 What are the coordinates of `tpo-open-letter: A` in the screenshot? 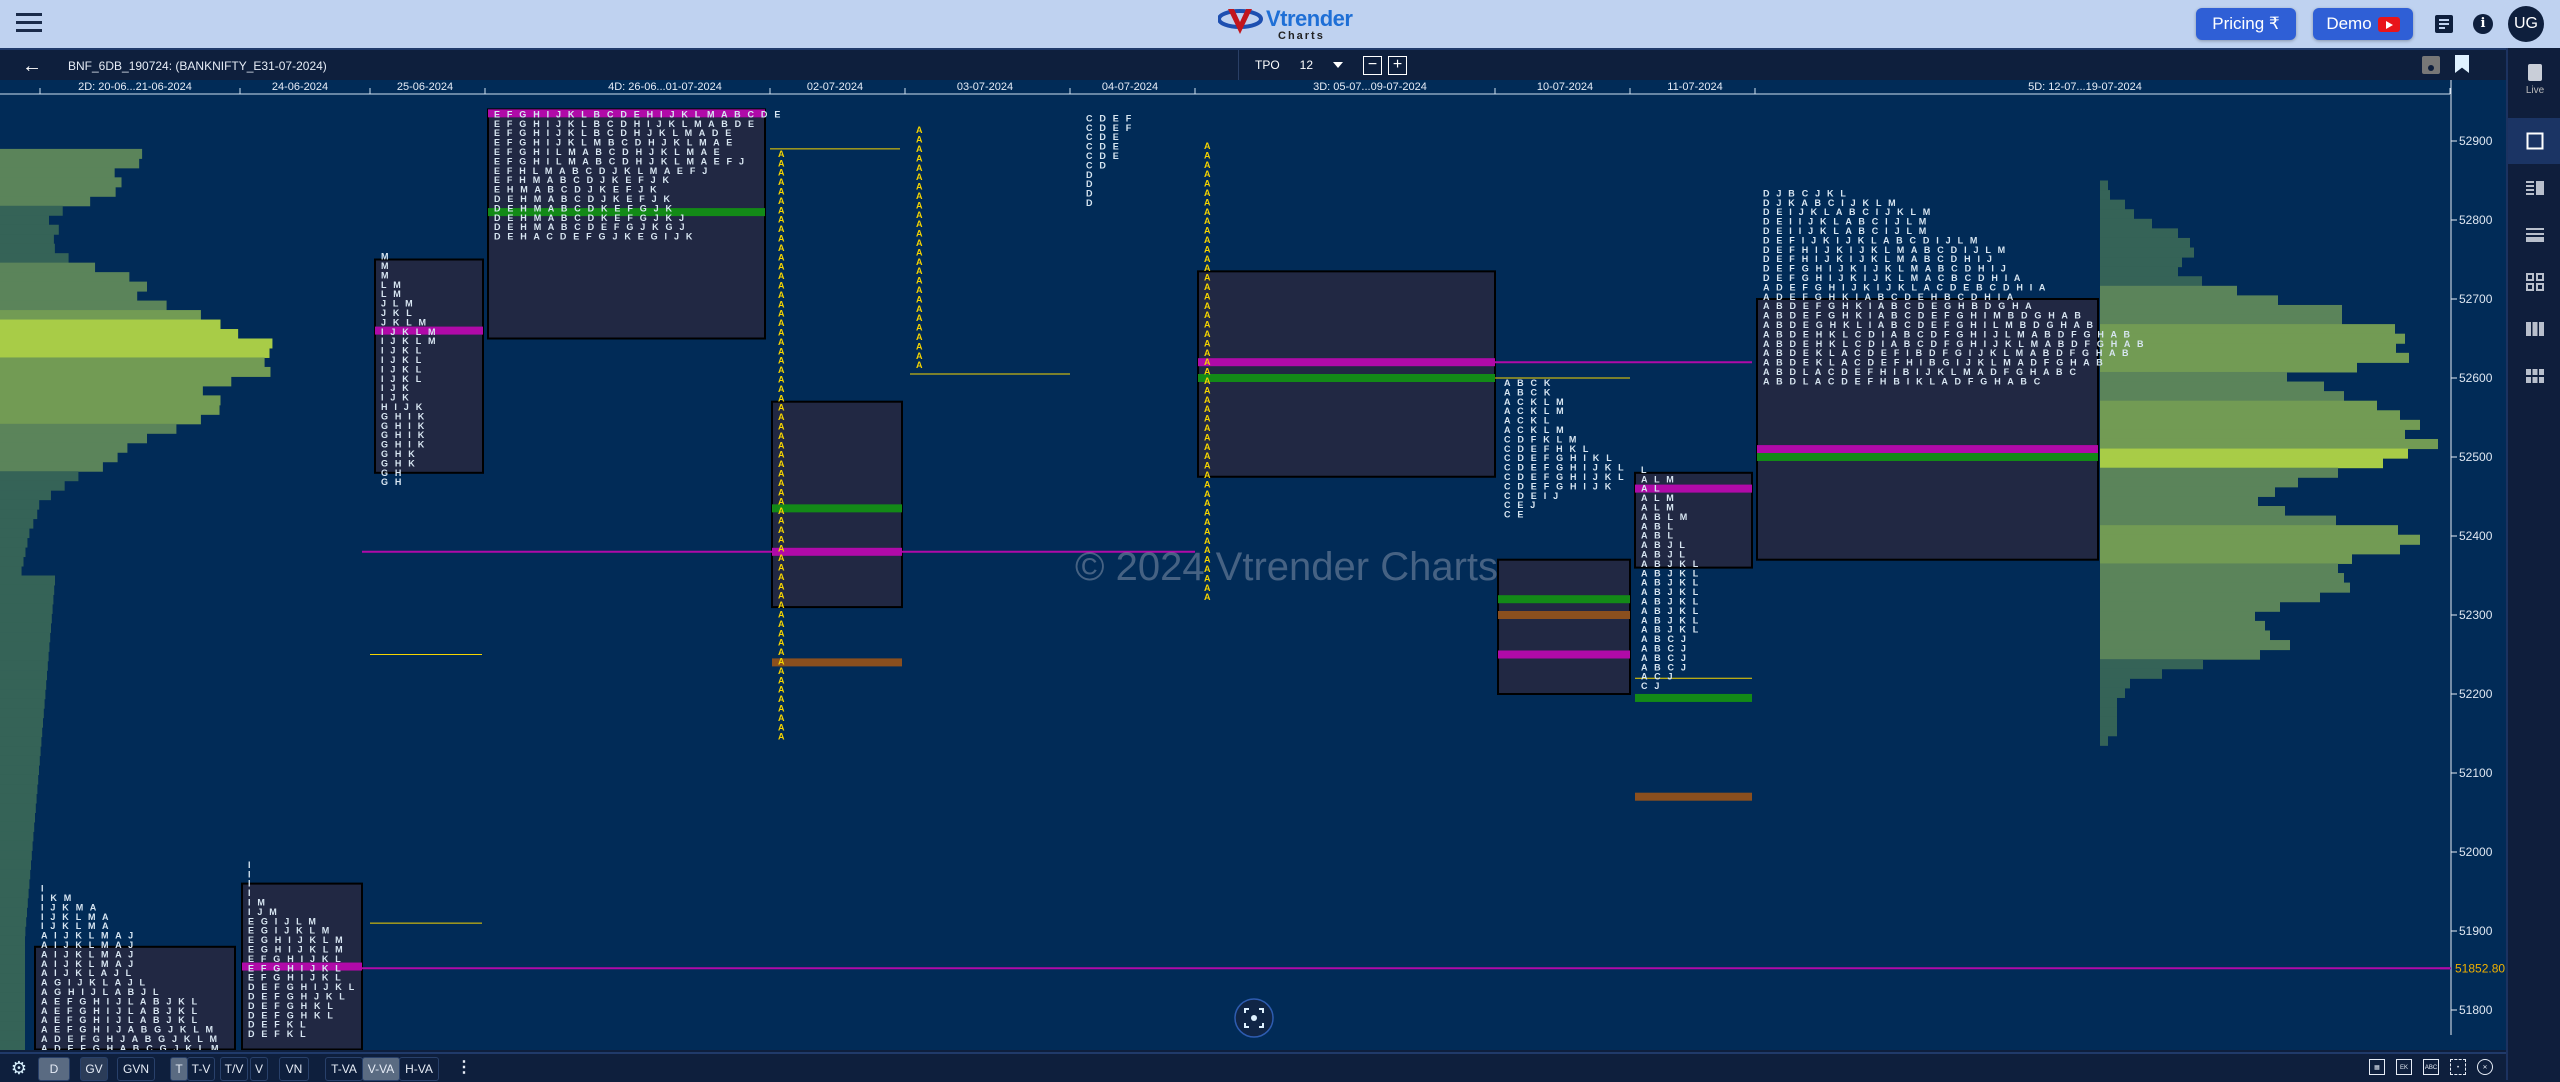 It's located at (1207, 597).